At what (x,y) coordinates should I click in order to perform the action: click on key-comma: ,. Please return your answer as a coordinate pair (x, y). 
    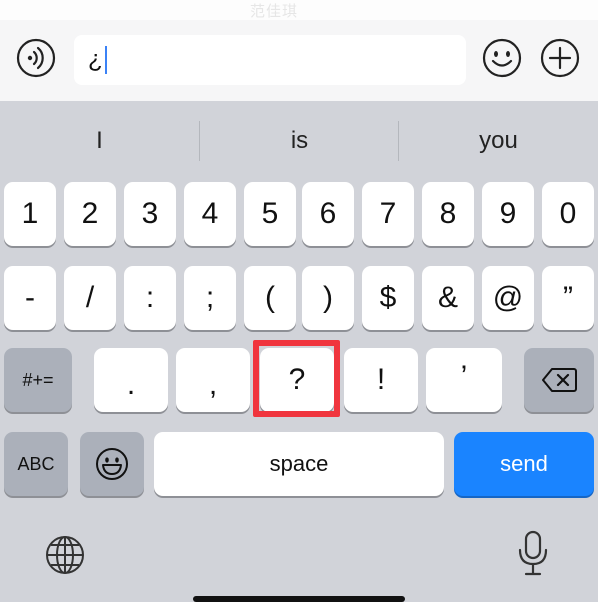
    Looking at the image, I should click on (213, 380).